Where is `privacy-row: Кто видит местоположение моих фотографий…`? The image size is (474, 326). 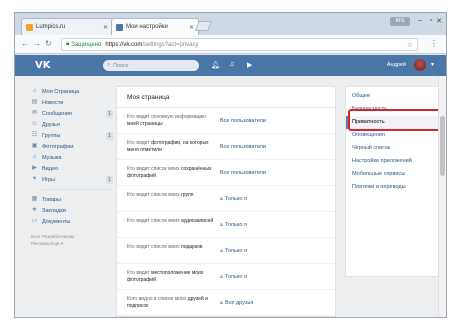 privacy-row: Кто видит местоположение моих фотографий… is located at coordinates (226, 277).